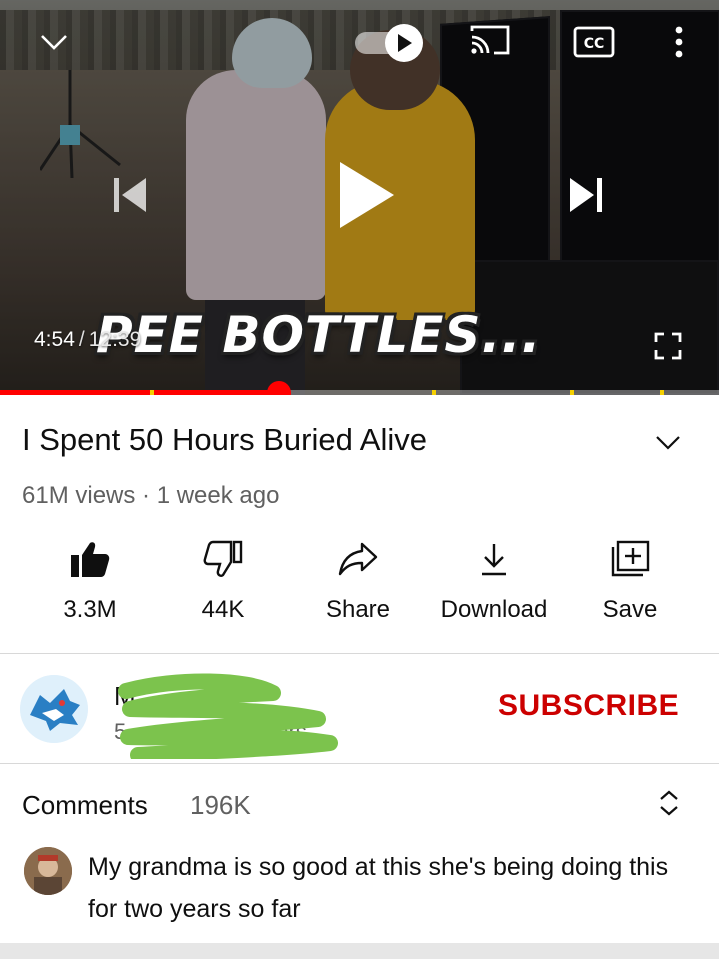 Image resolution: width=719 pixels, height=959 pixels. Describe the element at coordinates (586, 195) in the screenshot. I see `next-video-icon` at that location.